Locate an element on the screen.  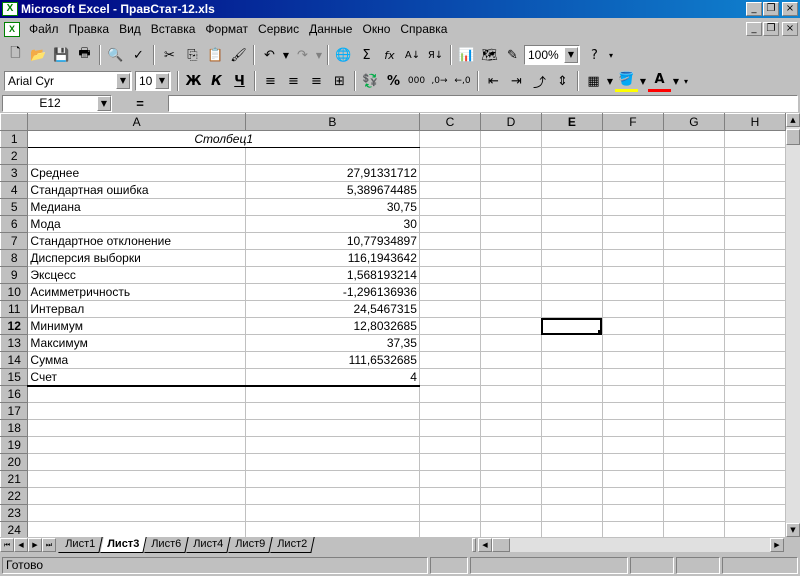
row-header: 21 is located at coordinates (14, 479).